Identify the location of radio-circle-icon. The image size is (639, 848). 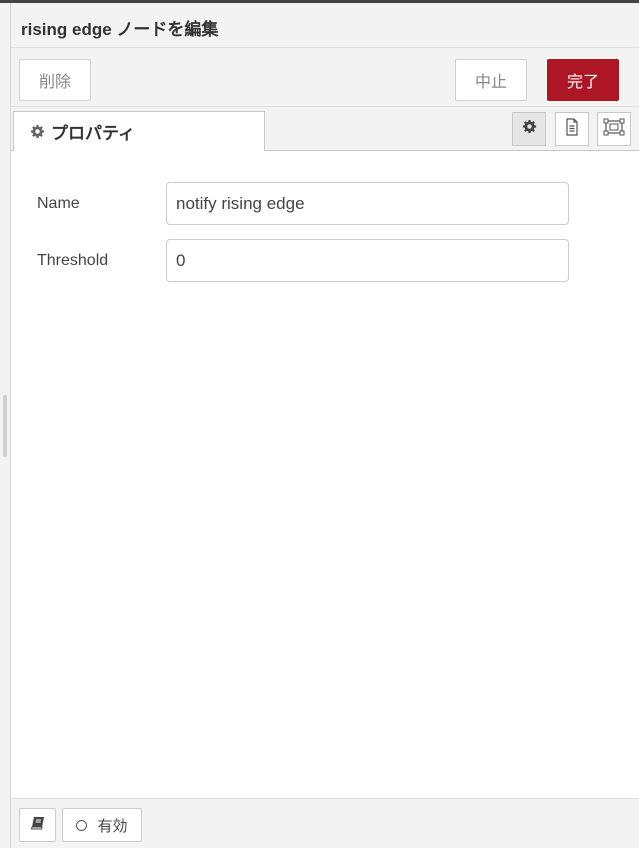
(82, 825).